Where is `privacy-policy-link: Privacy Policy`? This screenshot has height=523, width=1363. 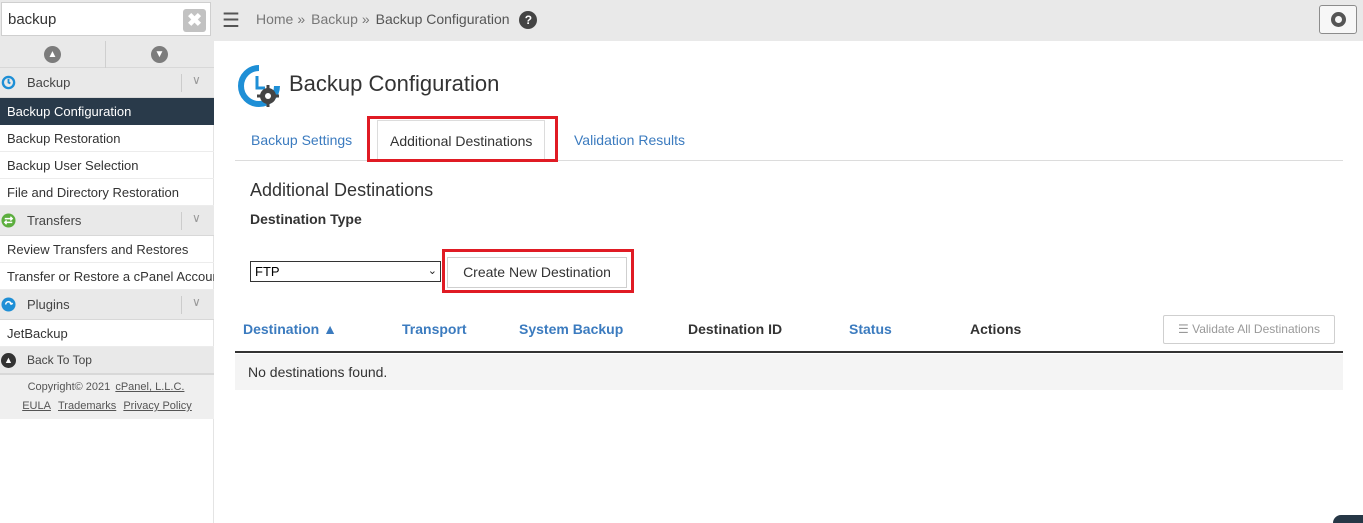 privacy-policy-link: Privacy Policy is located at coordinates (157, 406).